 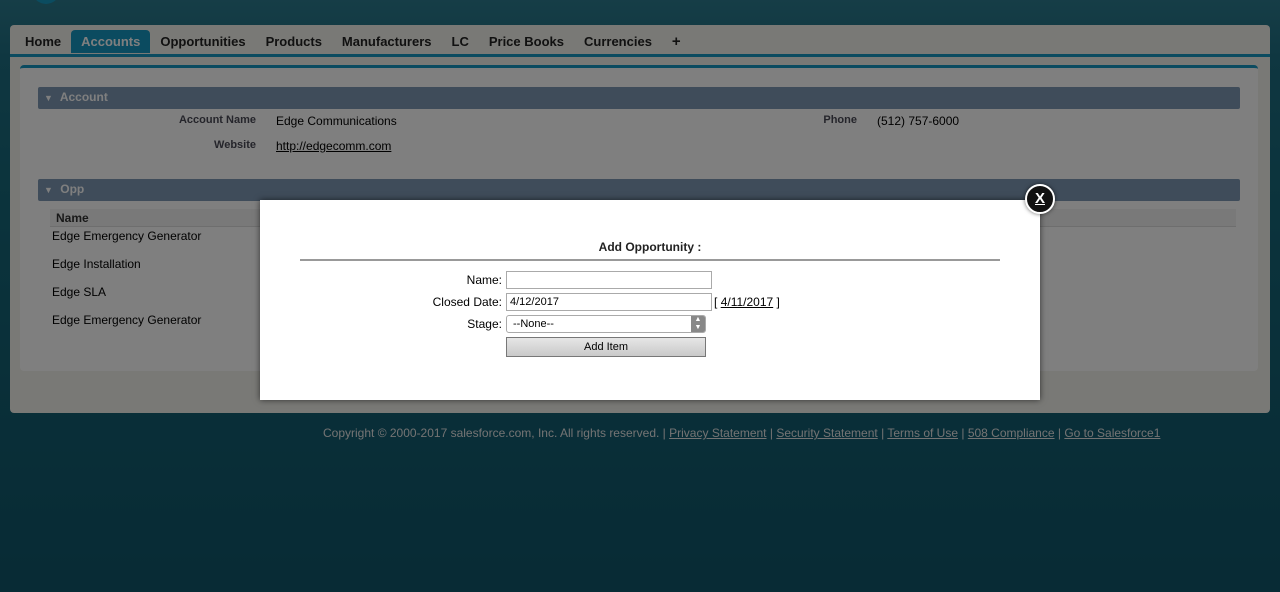 I want to click on close-icon: X, so click(x=1040, y=199).